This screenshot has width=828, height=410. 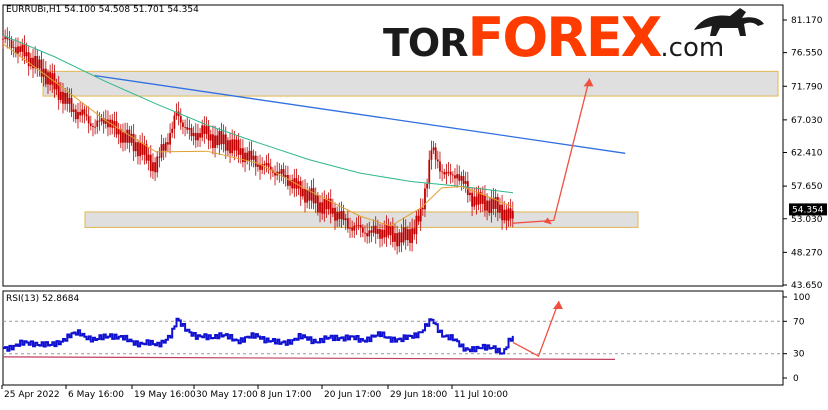 What do you see at coordinates (807, 286) in the screenshot?
I see `y-tick-label: 43.650` at bounding box center [807, 286].